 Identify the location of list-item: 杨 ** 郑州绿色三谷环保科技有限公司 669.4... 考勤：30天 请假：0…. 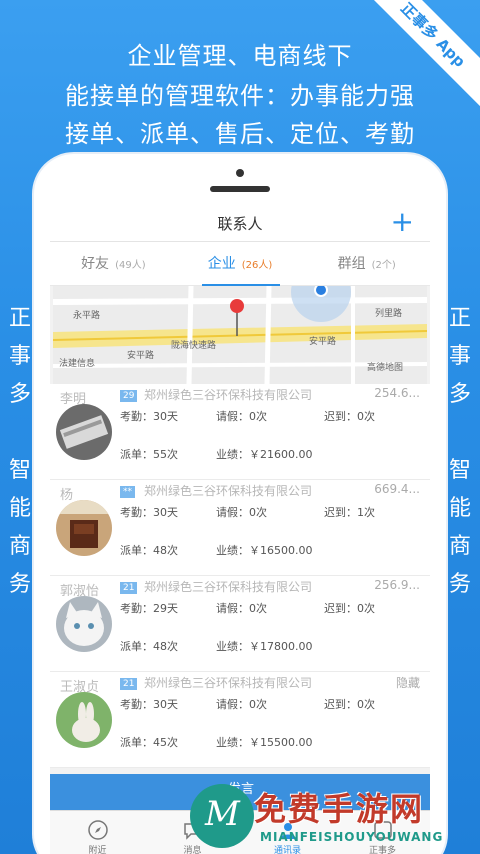
(240, 528).